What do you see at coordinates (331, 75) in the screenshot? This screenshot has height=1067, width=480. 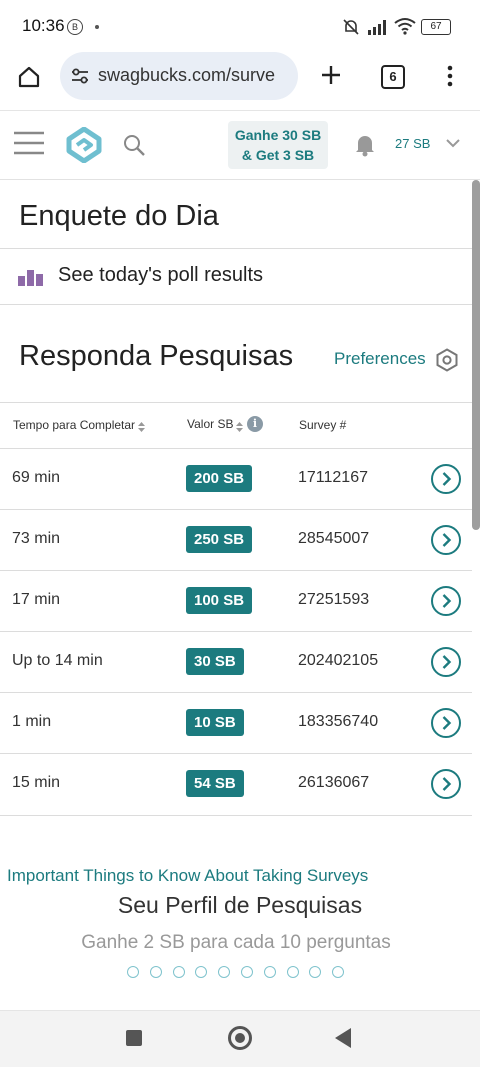 I see `new-tab-plus-icon` at bounding box center [331, 75].